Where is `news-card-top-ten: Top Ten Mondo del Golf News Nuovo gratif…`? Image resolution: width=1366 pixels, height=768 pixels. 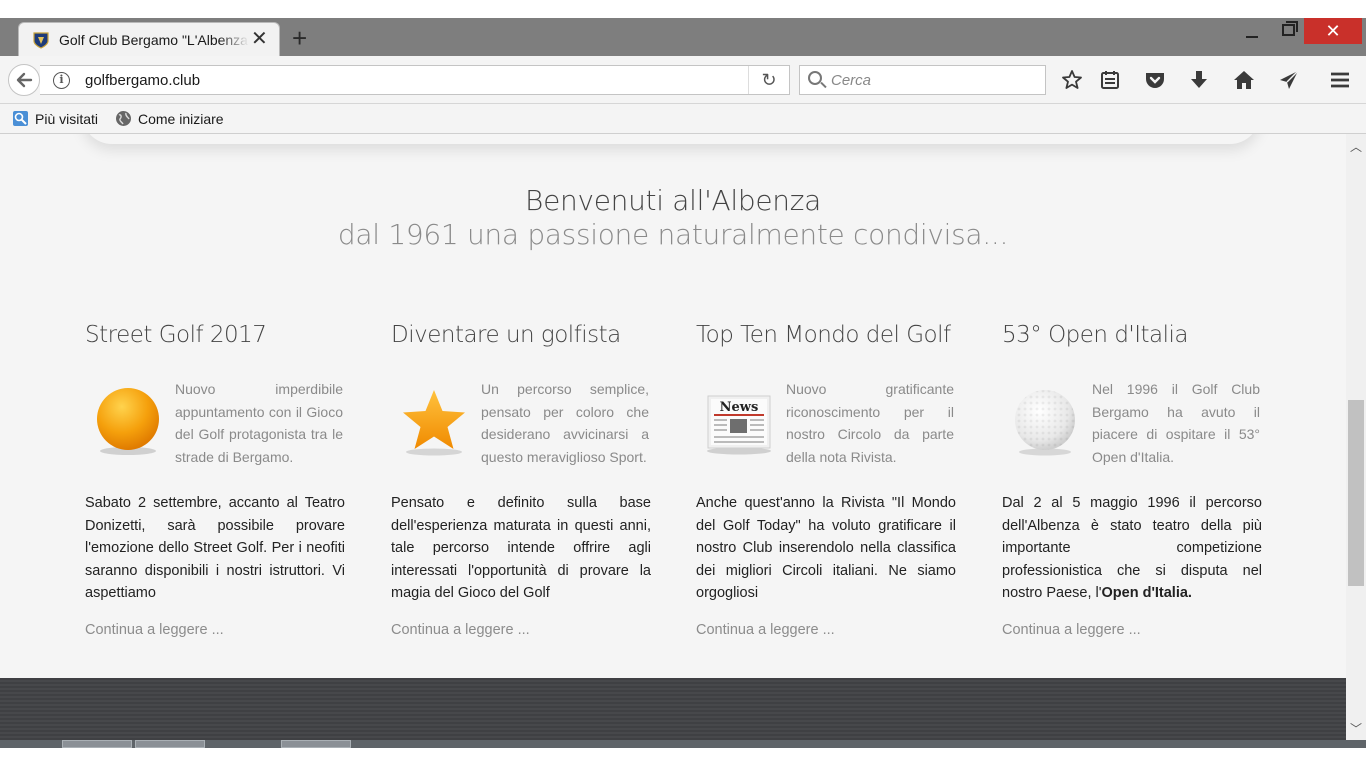
news-card-top-ten: Top Ten Mondo del Golf News Nuovo gratif… is located at coordinates (826, 480).